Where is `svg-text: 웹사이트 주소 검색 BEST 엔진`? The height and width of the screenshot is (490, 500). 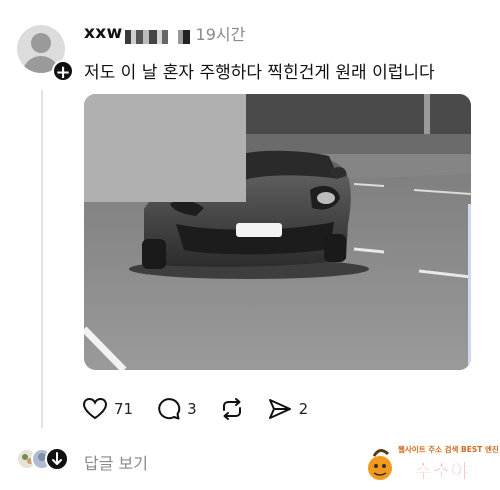 svg-text: 웹사이트 주소 검색 BEST 엔진 is located at coordinates (448, 449).